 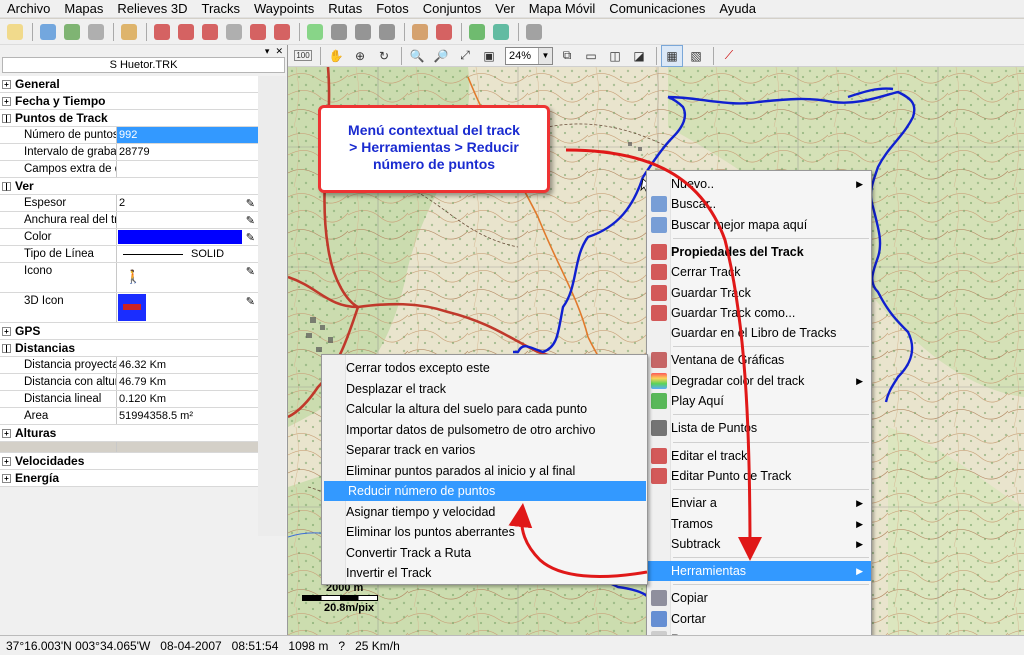 What do you see at coordinates (759, 401) in the screenshot?
I see `menu-item-play-aqui: Play Aquí` at bounding box center [759, 401].